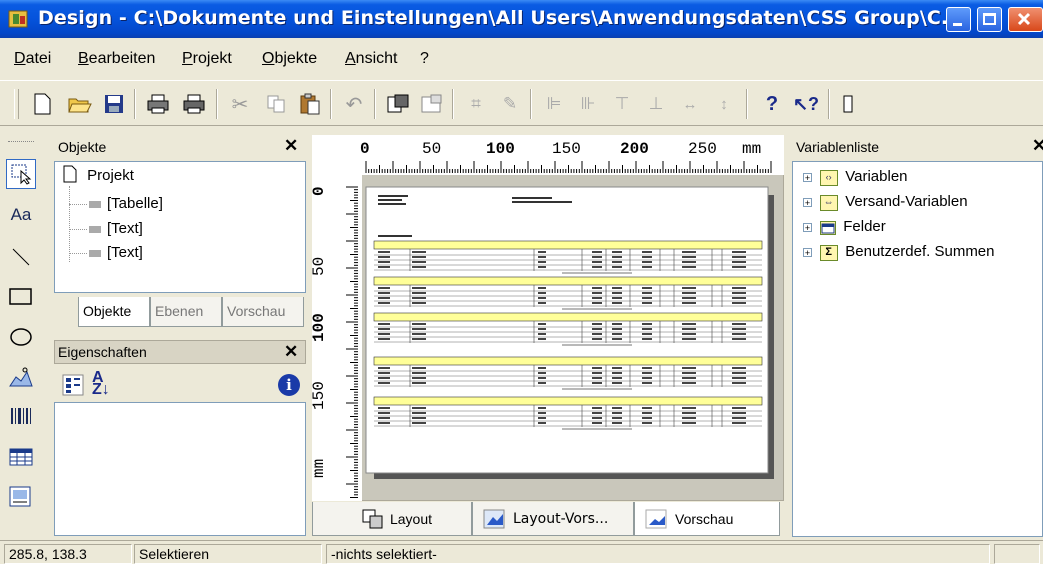 This screenshot has width=1043, height=564. Describe the element at coordinates (16, 104) in the screenshot. I see `toolbar-grip` at that location.